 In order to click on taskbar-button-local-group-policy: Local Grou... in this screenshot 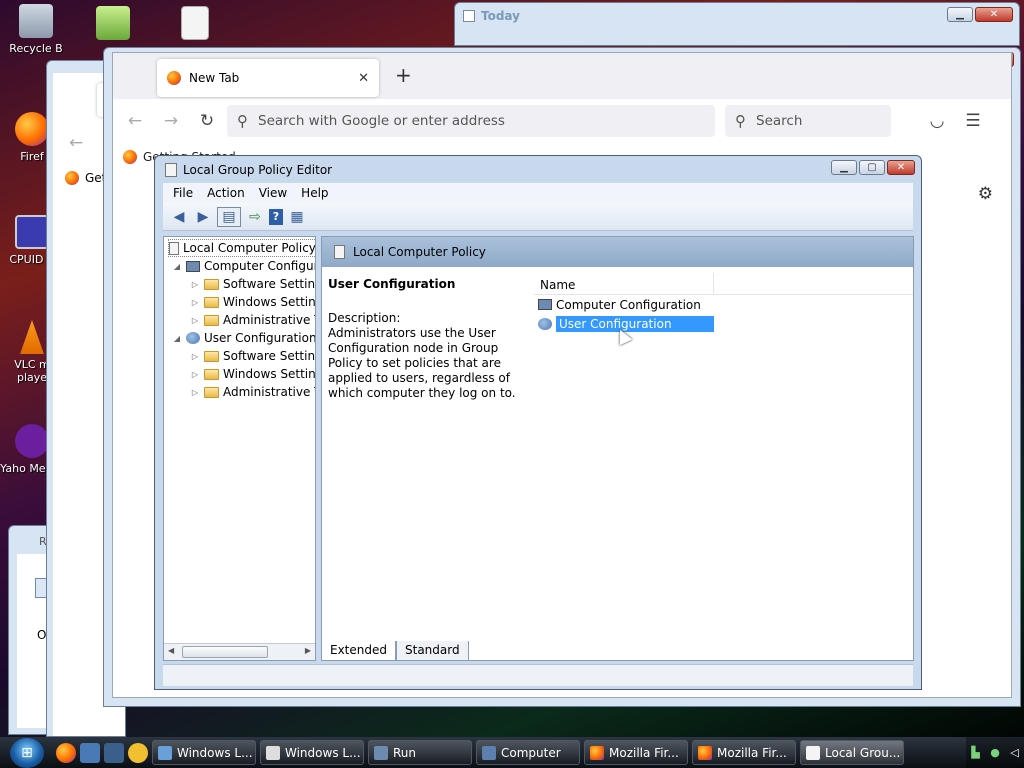, I will do `click(852, 752)`.